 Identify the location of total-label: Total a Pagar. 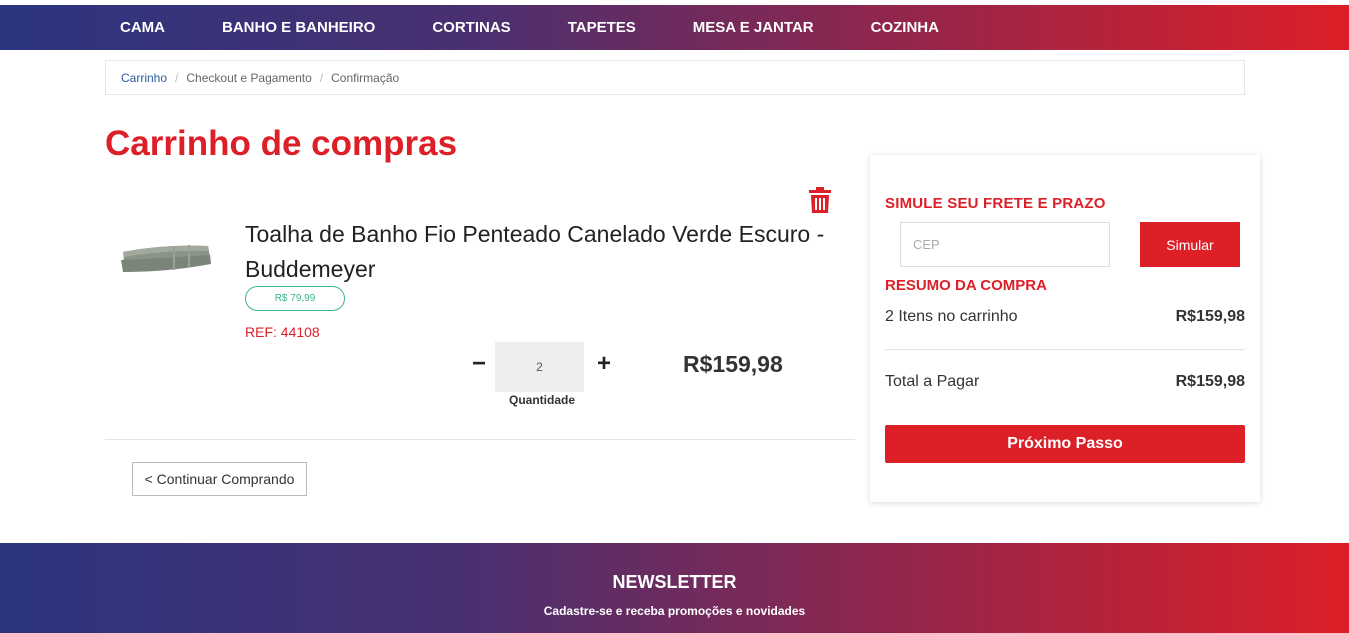
(932, 381).